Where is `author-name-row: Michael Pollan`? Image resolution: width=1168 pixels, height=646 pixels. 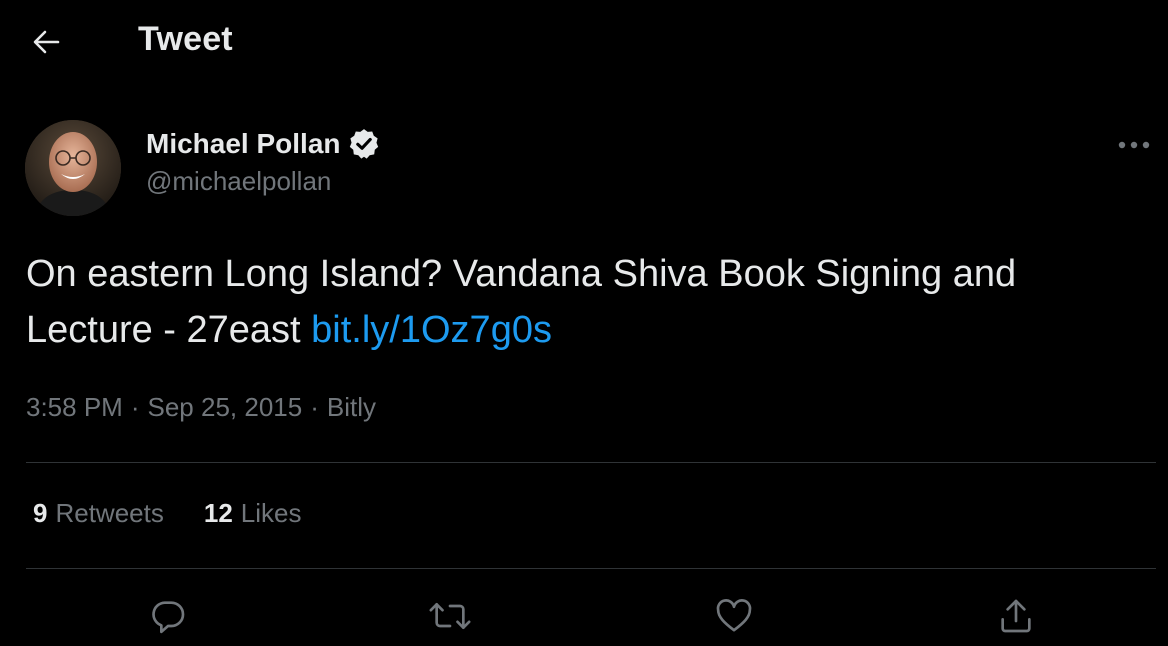
author-name-row: Michael Pollan is located at coordinates (263, 144).